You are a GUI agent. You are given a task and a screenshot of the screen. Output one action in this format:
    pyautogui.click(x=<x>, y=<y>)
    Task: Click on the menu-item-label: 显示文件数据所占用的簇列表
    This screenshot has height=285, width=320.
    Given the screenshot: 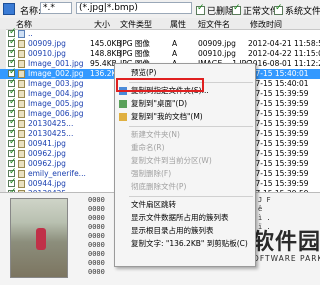 What is the action you would take?
    pyautogui.click(x=180, y=217)
    